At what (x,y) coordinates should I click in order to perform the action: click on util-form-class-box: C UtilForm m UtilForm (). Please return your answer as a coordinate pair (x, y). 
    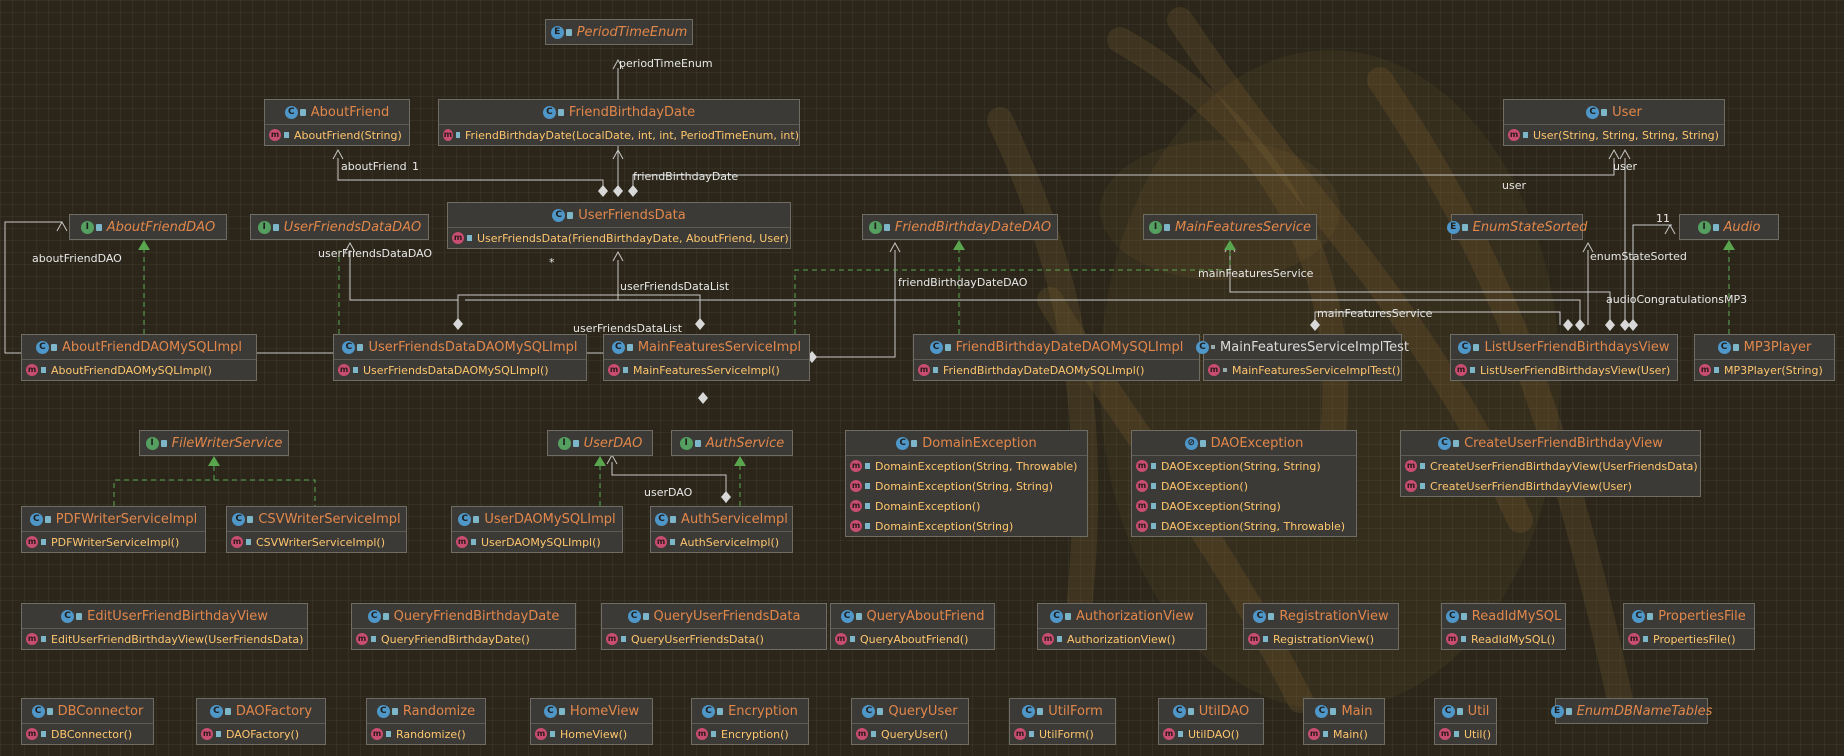
    Looking at the image, I should click on (1062, 721).